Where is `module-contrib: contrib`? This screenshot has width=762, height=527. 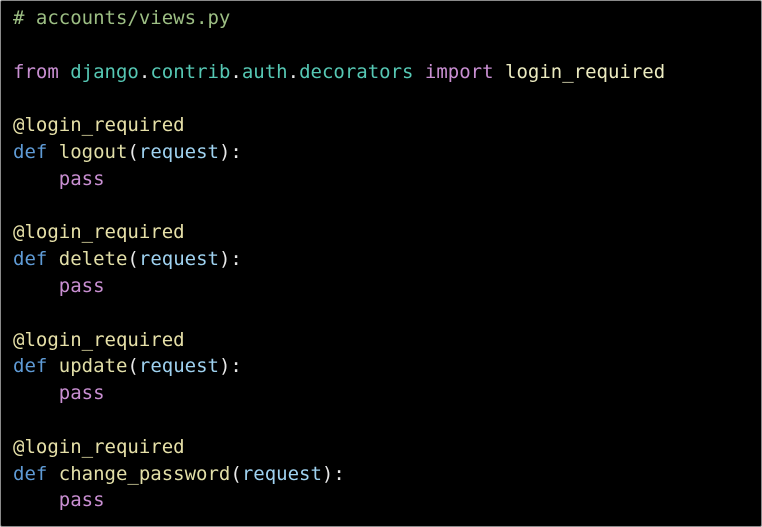
module-contrib: contrib is located at coordinates (190, 71).